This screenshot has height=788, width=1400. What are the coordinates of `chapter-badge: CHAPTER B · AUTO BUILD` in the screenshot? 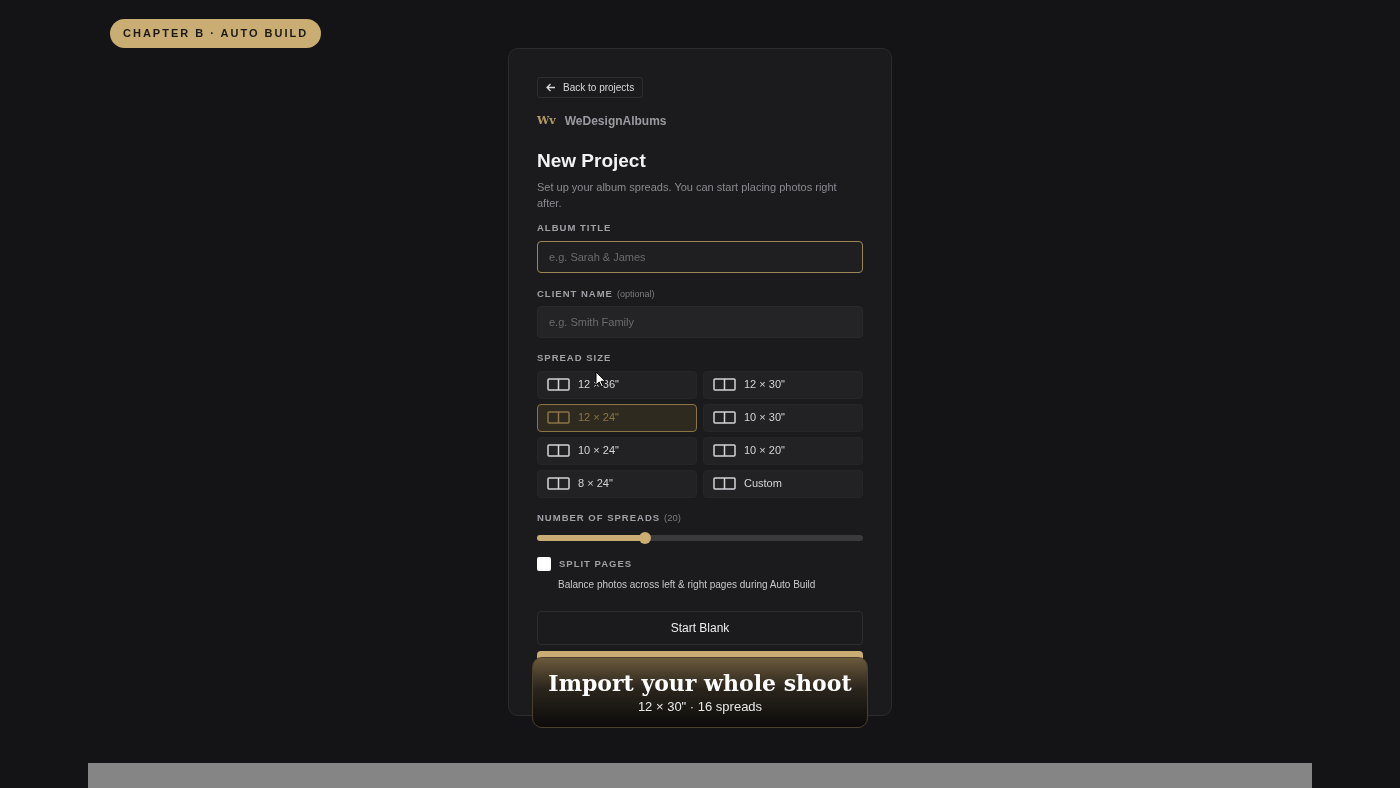 It's located at (216, 33).